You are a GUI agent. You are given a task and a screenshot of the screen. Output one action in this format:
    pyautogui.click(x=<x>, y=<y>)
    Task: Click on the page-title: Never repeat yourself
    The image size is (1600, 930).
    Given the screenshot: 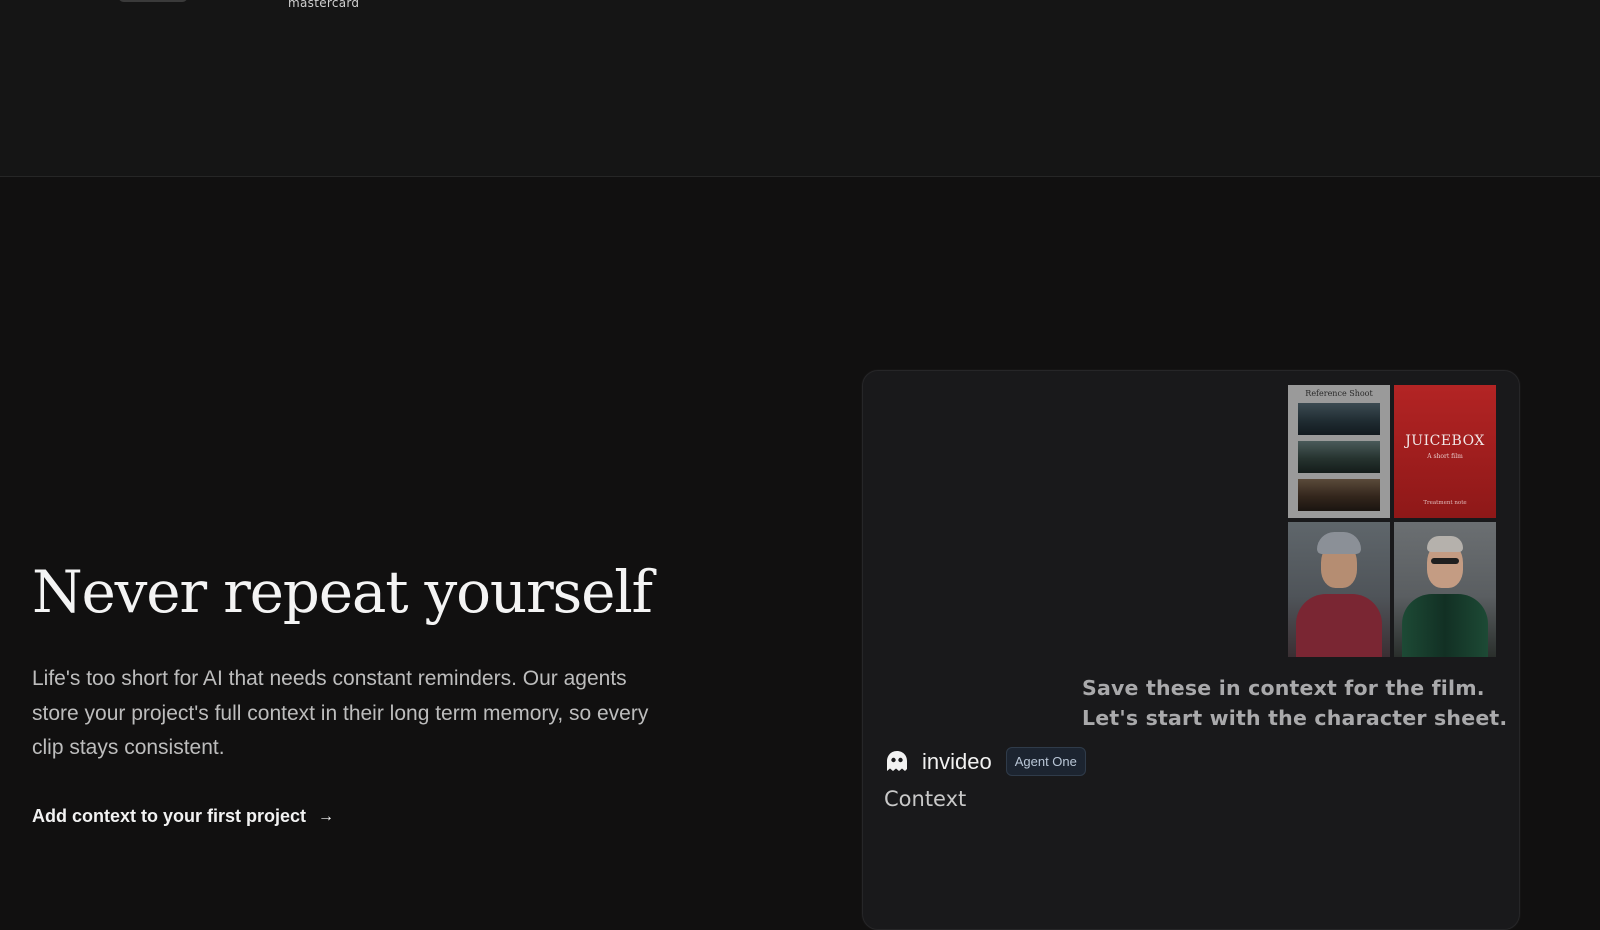 What is the action you would take?
    pyautogui.click(x=342, y=592)
    